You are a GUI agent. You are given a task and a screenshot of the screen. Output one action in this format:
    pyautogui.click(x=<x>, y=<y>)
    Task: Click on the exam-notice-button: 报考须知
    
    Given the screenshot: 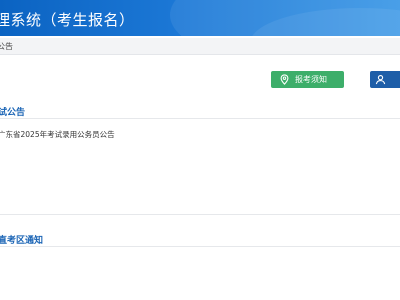 What is the action you would take?
    pyautogui.click(x=307, y=79)
    